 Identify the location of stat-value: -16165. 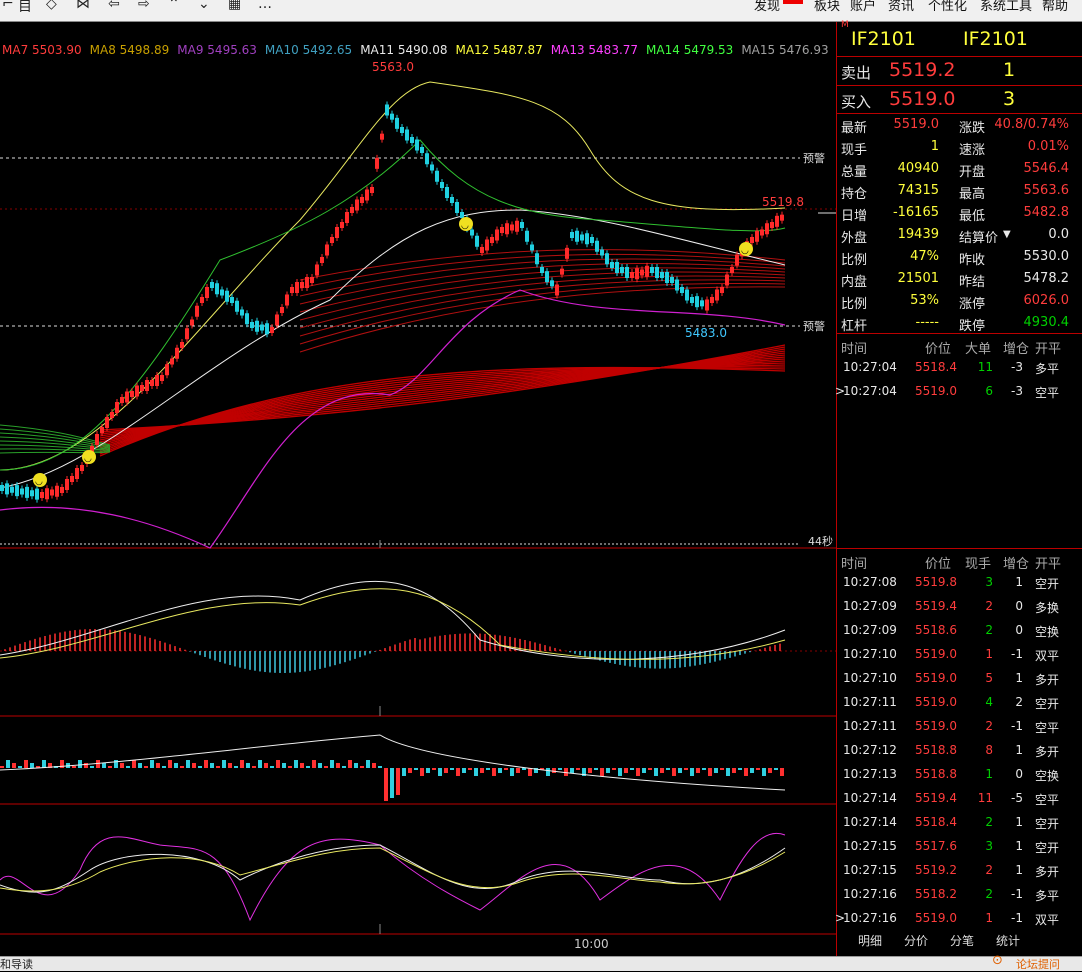
(915, 212).